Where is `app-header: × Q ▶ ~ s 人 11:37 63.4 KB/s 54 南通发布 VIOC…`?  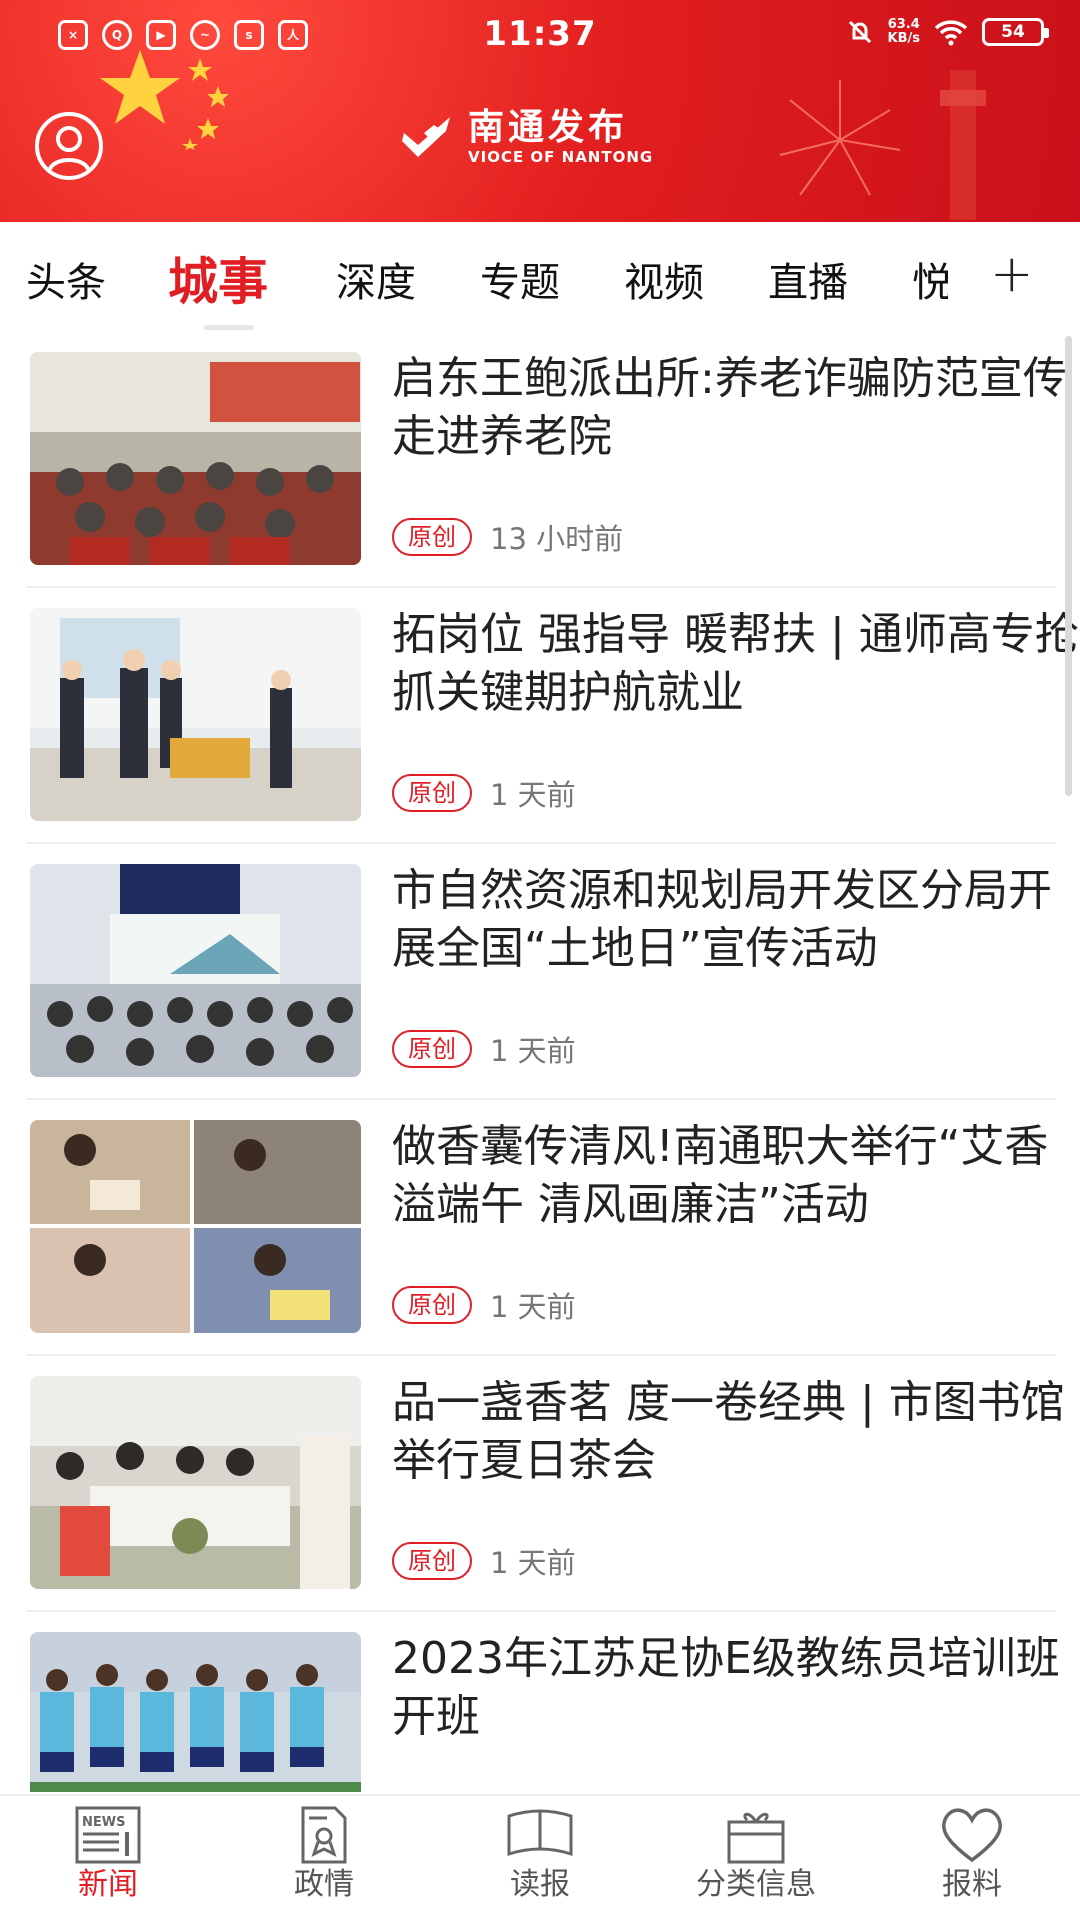
app-header: × Q ▶ ~ s 人 11:37 63.4 KB/s 54 南通发布 VIOC… is located at coordinates (540, 111).